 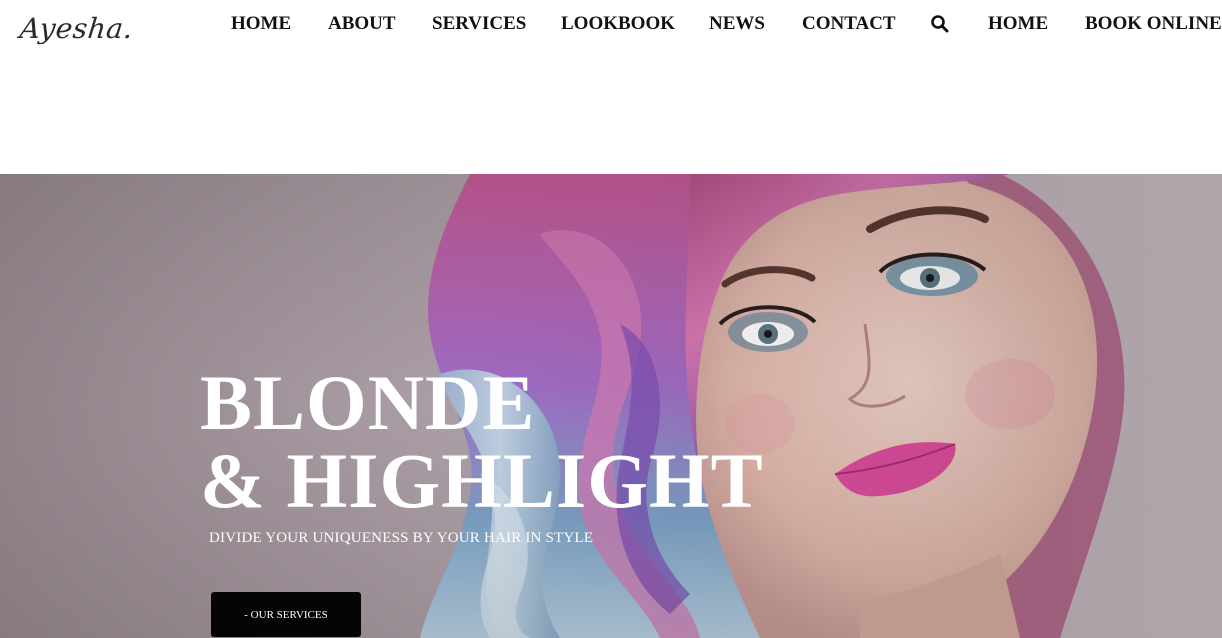 I want to click on nav-item-about: ABOUT, so click(x=362, y=24).